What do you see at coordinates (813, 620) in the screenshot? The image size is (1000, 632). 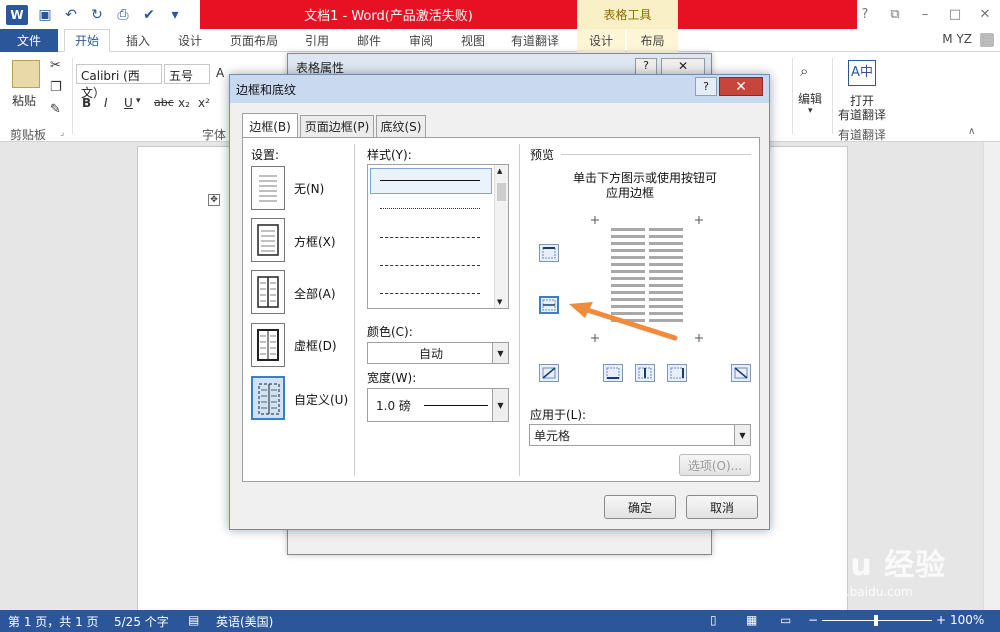 I see `zoom-out-icon: −` at bounding box center [813, 620].